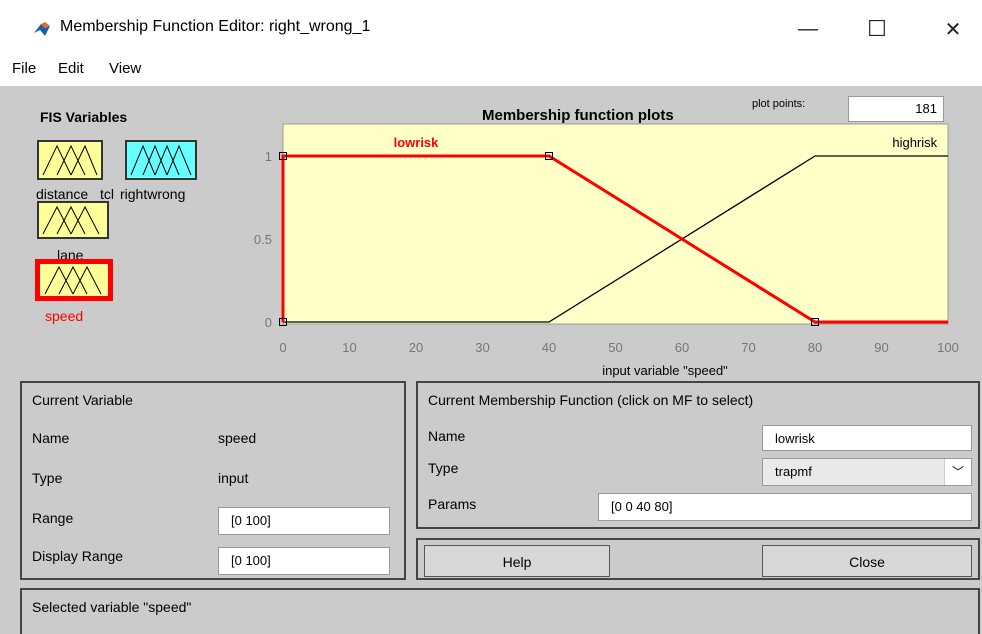  I want to click on mf-name-label: Name, so click(447, 436).